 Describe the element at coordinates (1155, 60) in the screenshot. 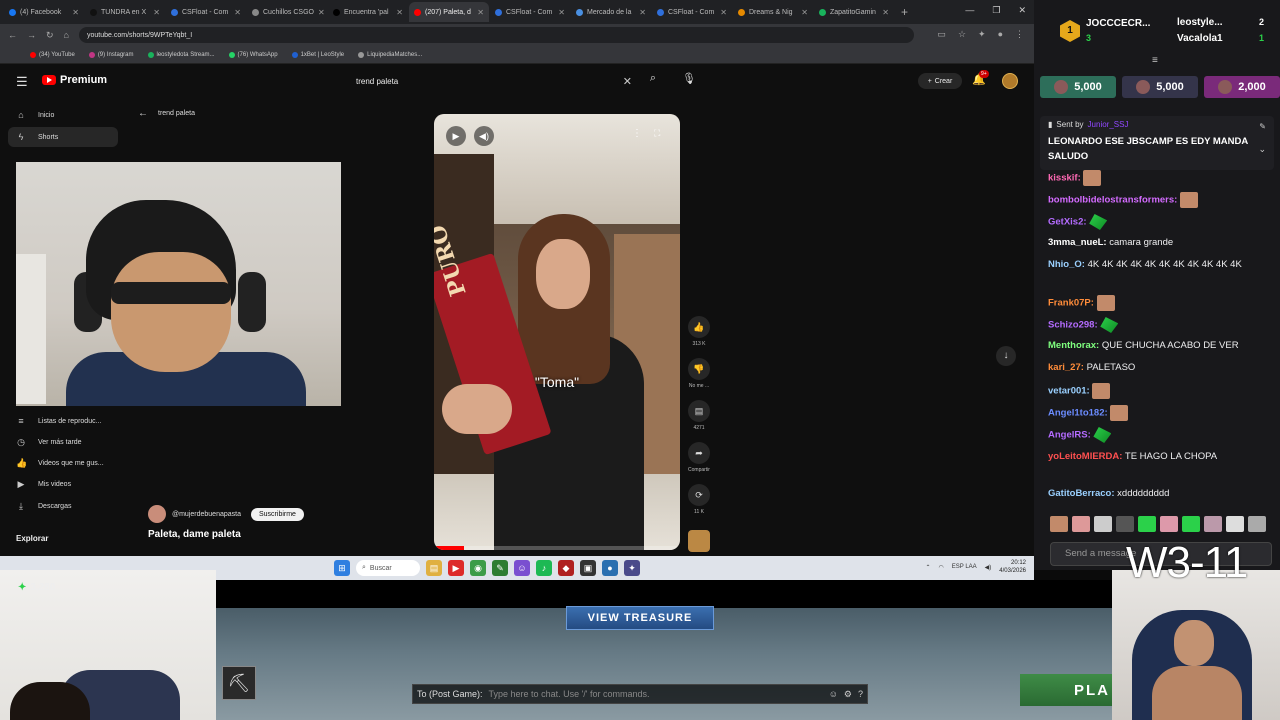

I see `leaderboard-menu-icon: ≡` at that location.